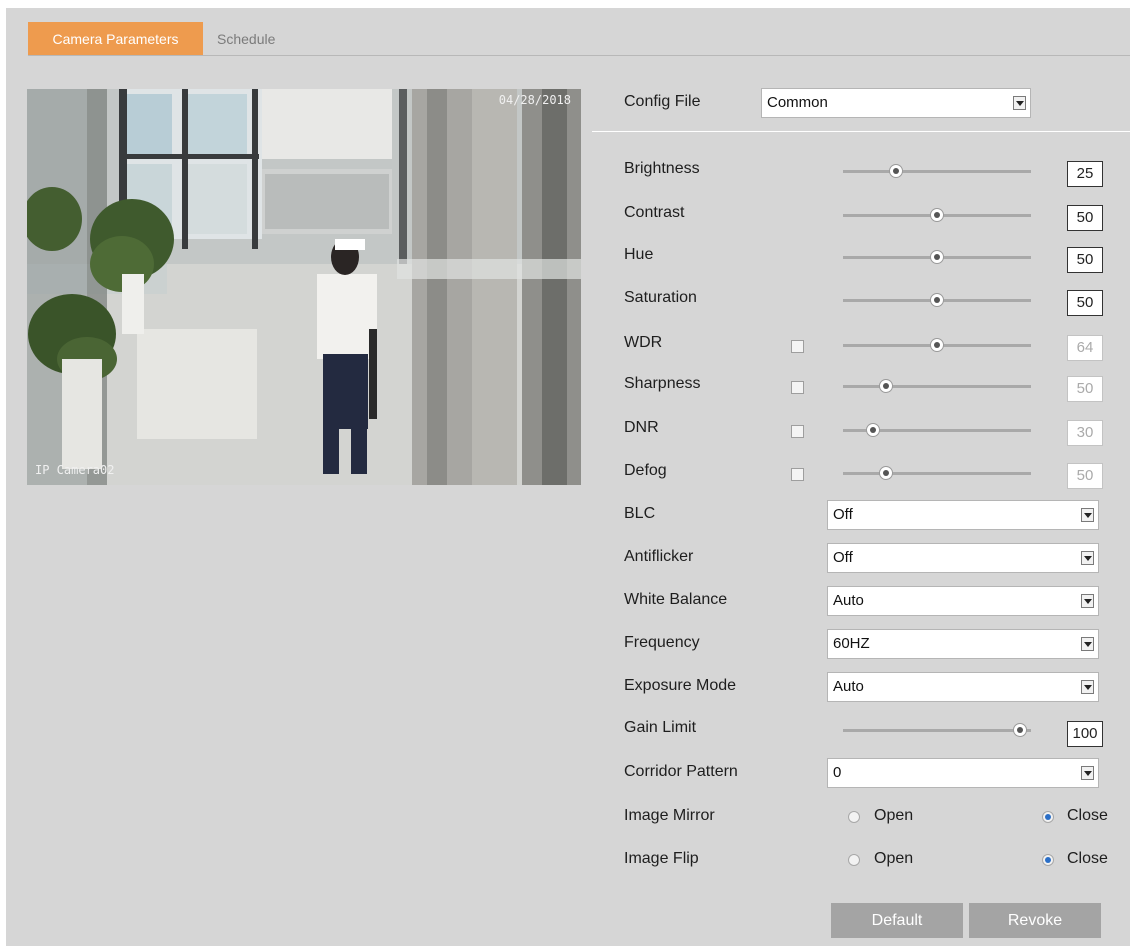  What do you see at coordinates (797, 102) in the screenshot?
I see `config-file-value: Common` at bounding box center [797, 102].